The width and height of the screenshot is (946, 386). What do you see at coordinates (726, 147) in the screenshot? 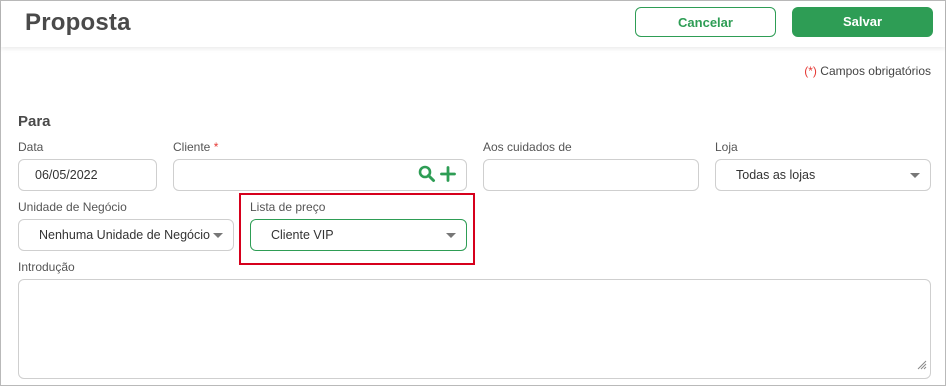
I see `loja-label: Loja` at bounding box center [726, 147].